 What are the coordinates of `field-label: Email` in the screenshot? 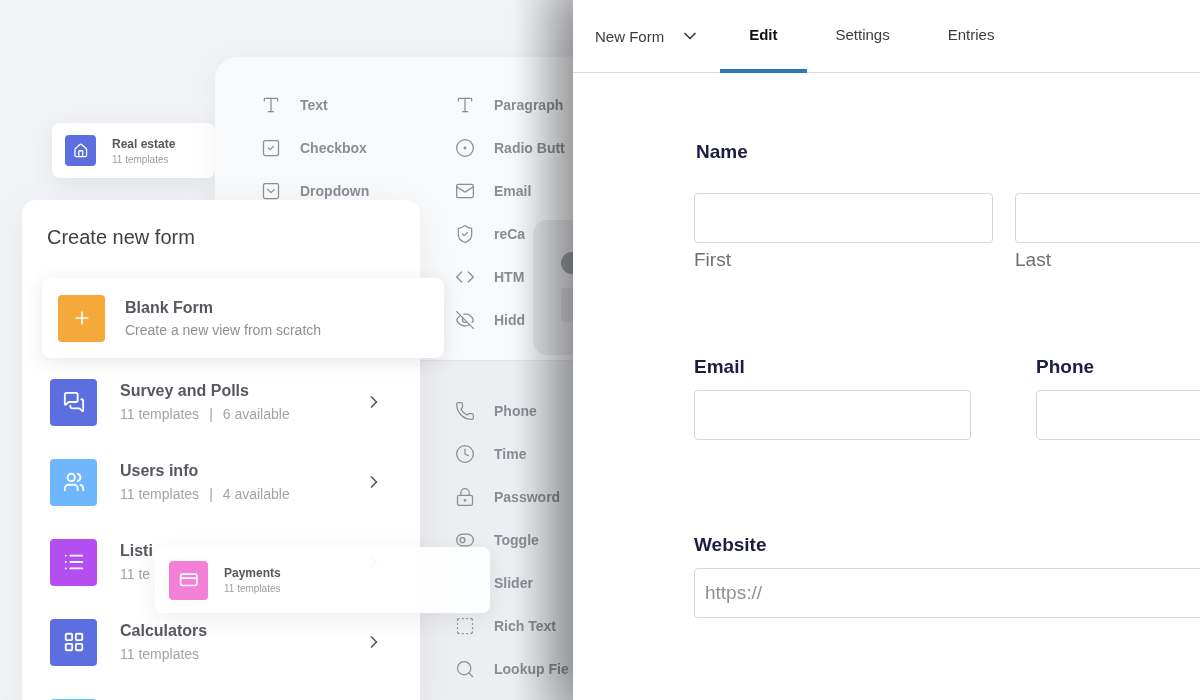 It's located at (720, 367).